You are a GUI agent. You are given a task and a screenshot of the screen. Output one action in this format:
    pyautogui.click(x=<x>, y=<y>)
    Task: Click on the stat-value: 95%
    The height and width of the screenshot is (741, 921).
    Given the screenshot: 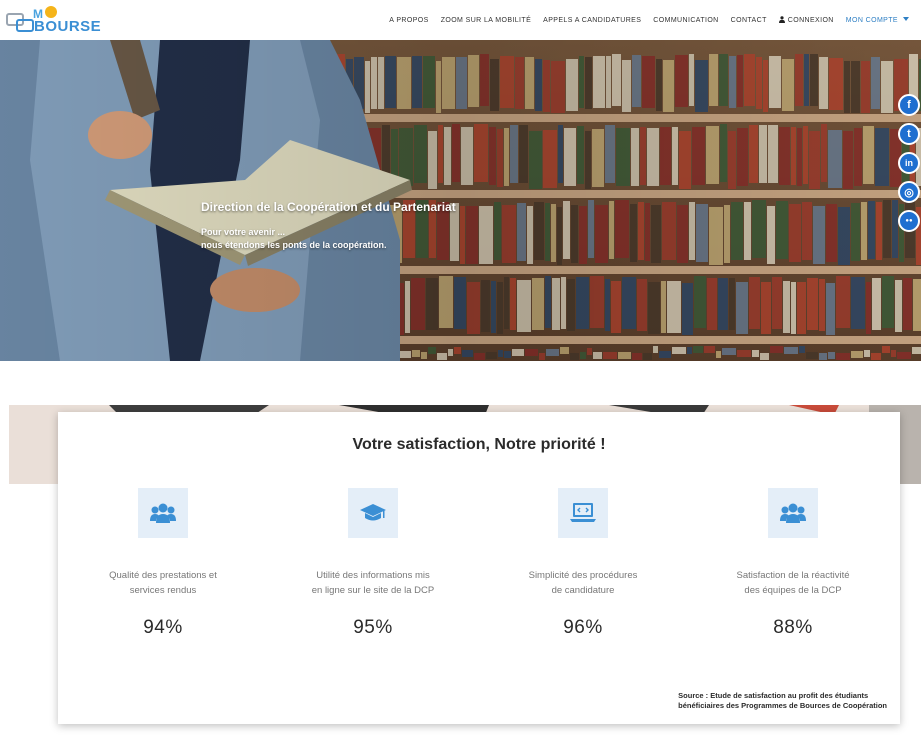 What is the action you would take?
    pyautogui.click(x=373, y=627)
    